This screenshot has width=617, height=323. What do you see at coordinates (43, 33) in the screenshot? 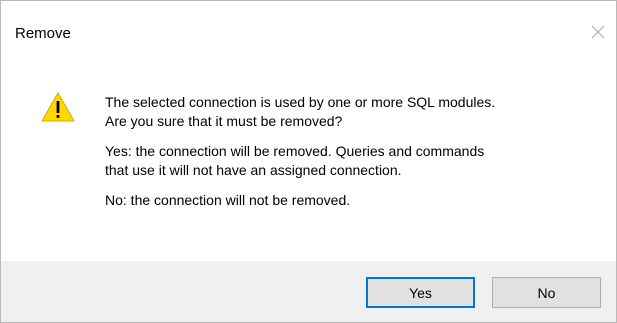
I see `dialog-title: Remove` at bounding box center [43, 33].